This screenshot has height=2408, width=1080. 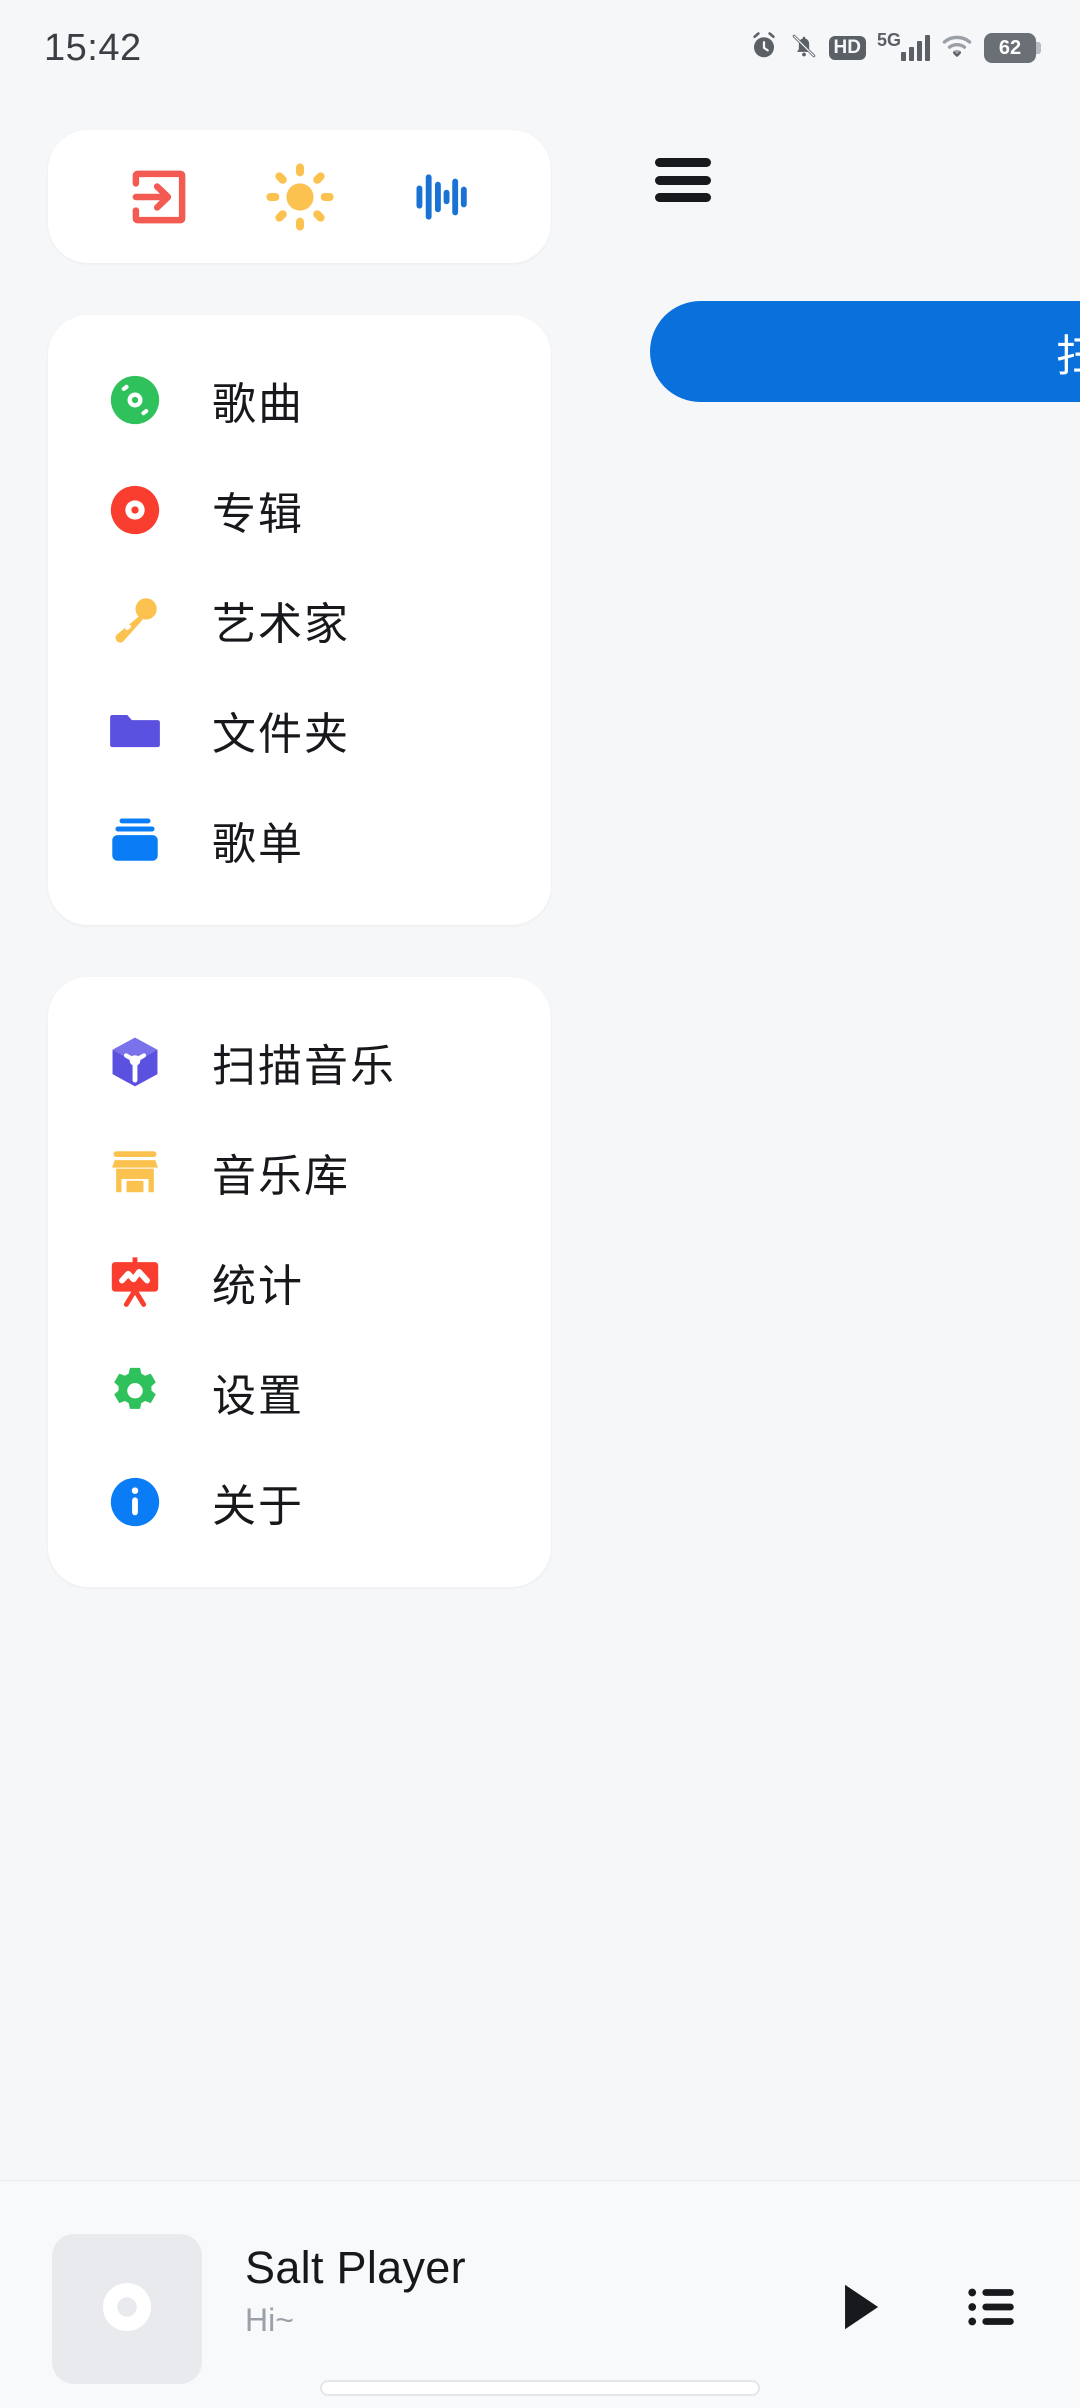 I want to click on drawer-item-music-library: 音乐库, so click(x=299, y=1172).